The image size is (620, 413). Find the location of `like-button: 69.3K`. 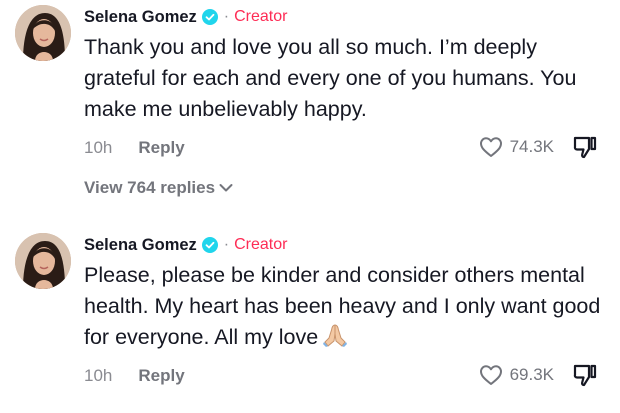

like-button: 69.3K is located at coordinates (516, 375).